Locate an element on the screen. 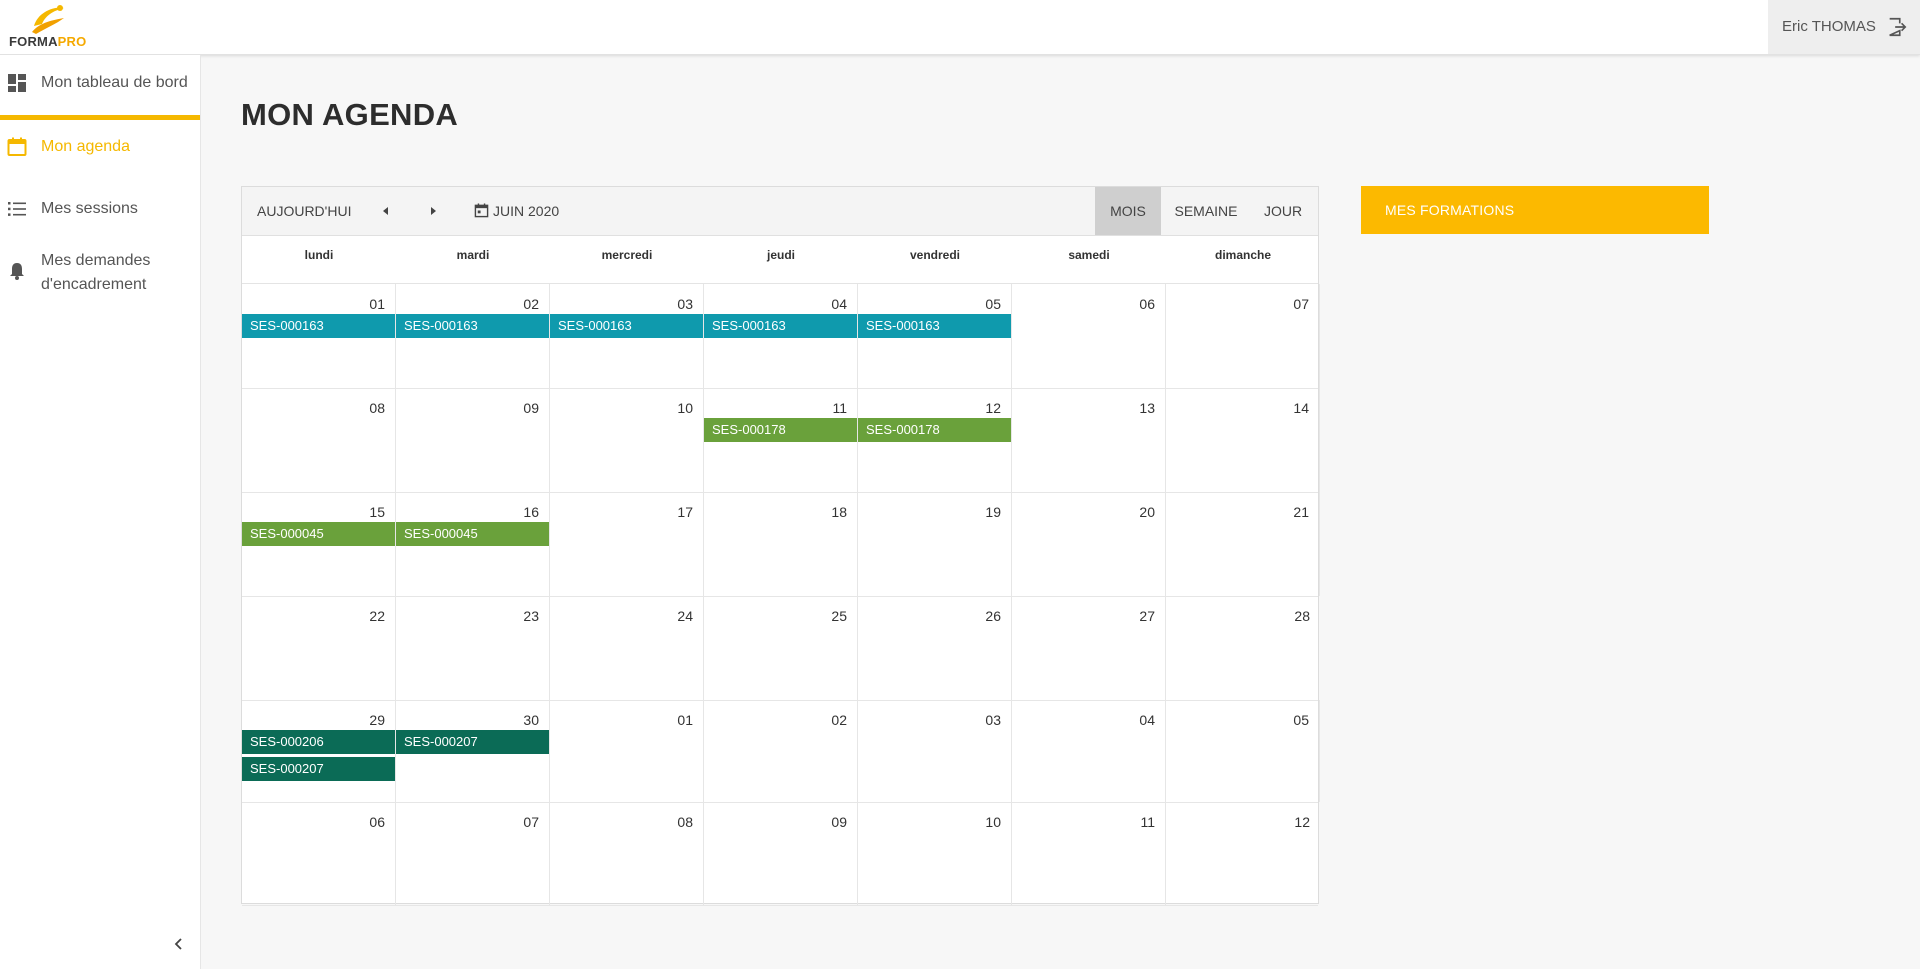  page-title: MON AGENDA is located at coordinates (350, 114).